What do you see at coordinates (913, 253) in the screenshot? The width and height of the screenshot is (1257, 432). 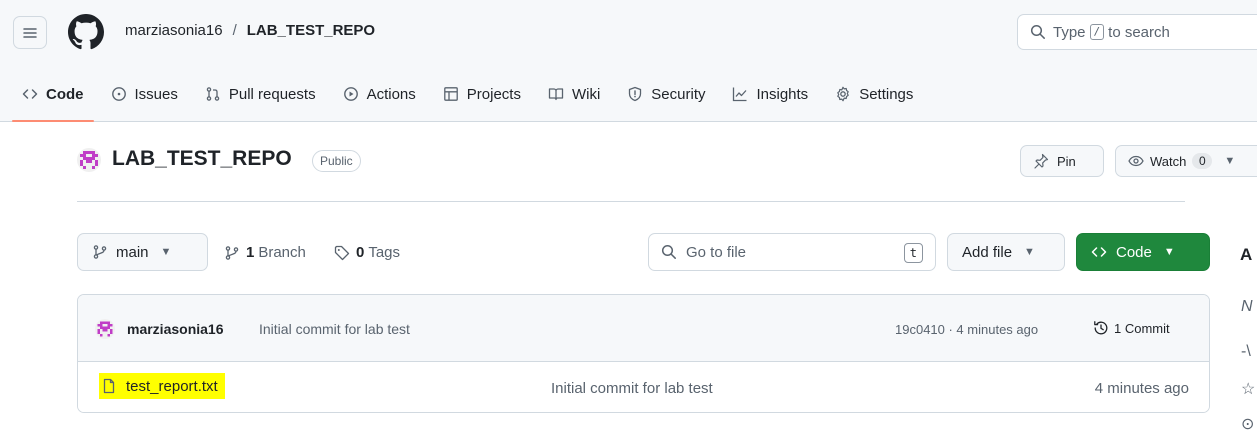 I see `go-to-file-shortcut-key: t` at bounding box center [913, 253].